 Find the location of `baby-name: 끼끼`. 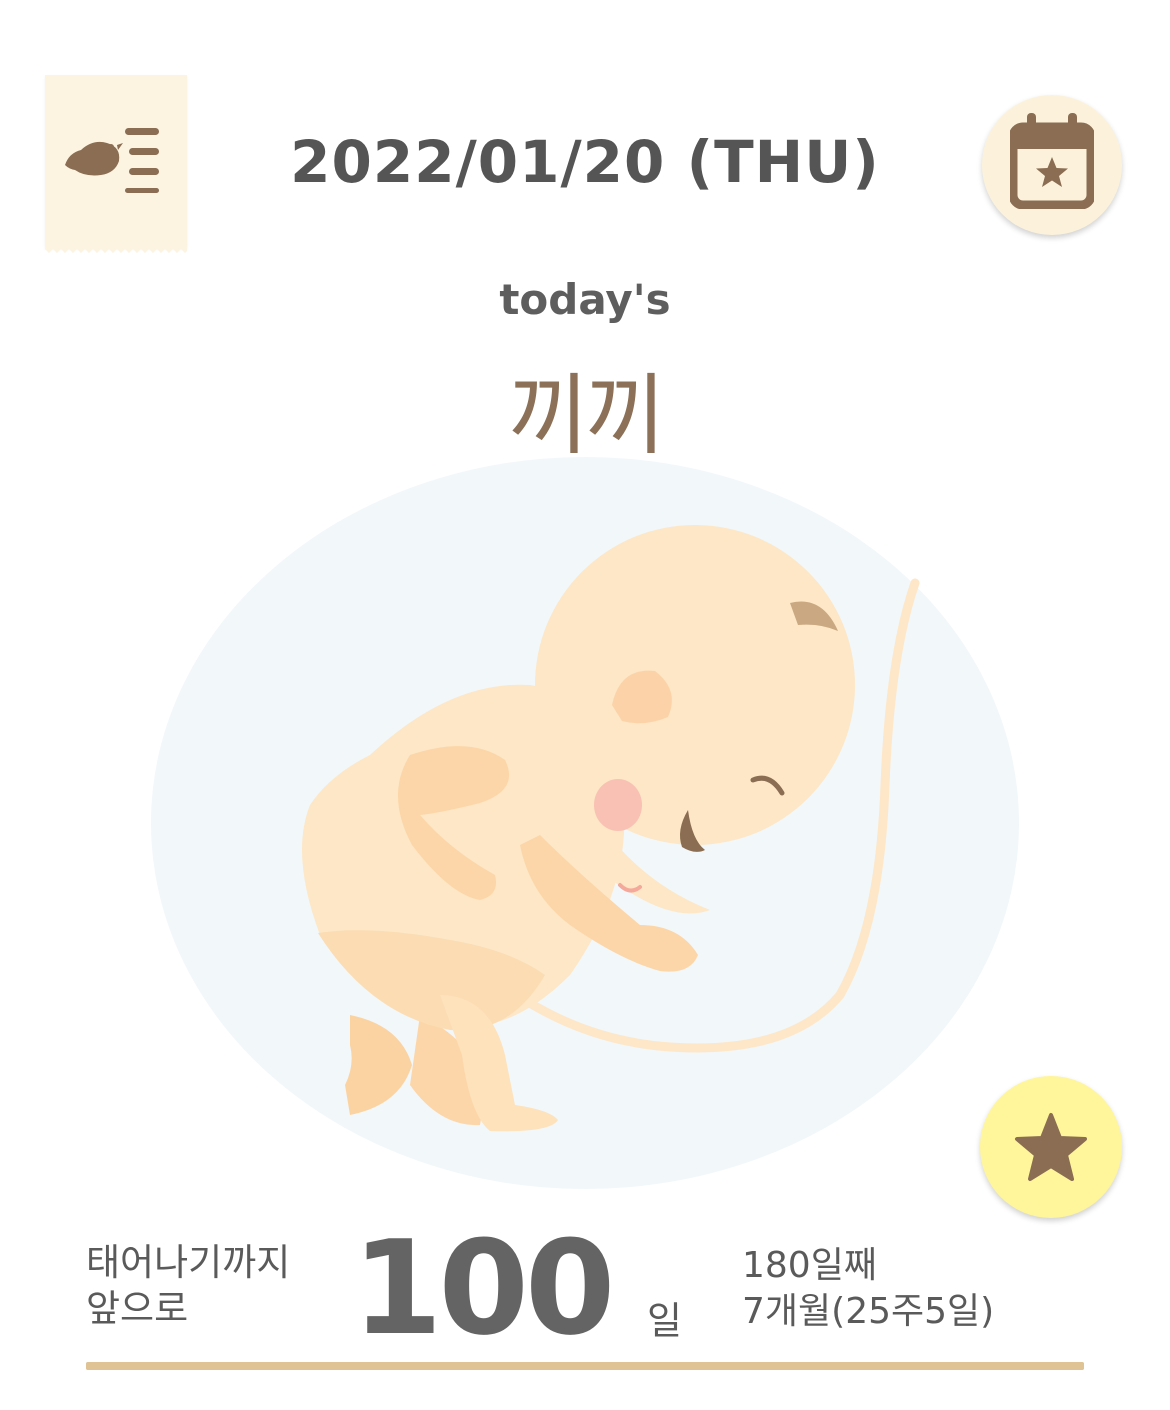

baby-name: 끼끼 is located at coordinates (587, 415).